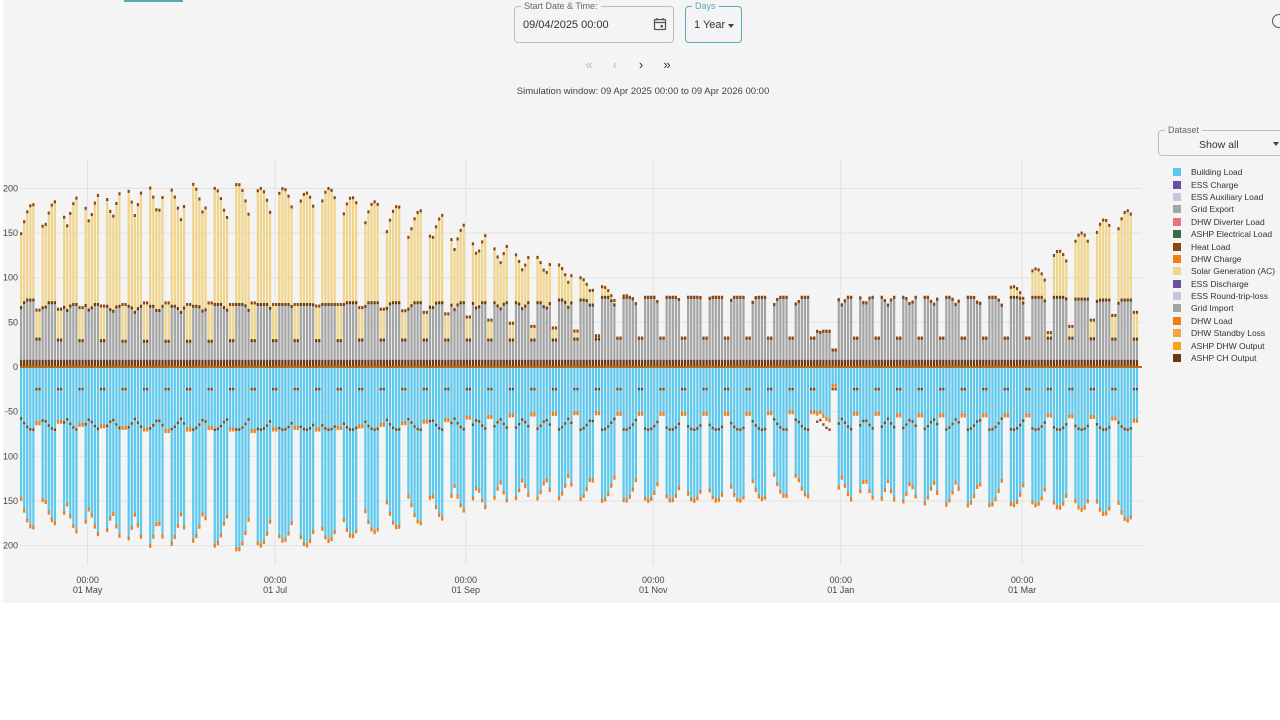 The height and width of the screenshot is (720, 1280). What do you see at coordinates (1224, 246) in the screenshot?
I see `legend-item: Heat Load` at bounding box center [1224, 246].